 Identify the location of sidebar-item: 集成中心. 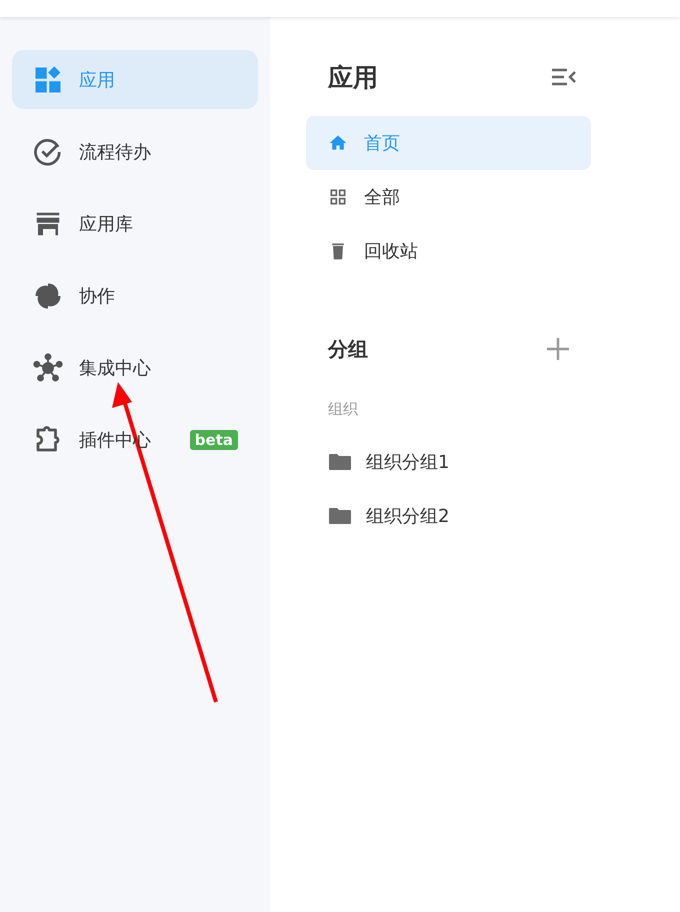
(135, 367).